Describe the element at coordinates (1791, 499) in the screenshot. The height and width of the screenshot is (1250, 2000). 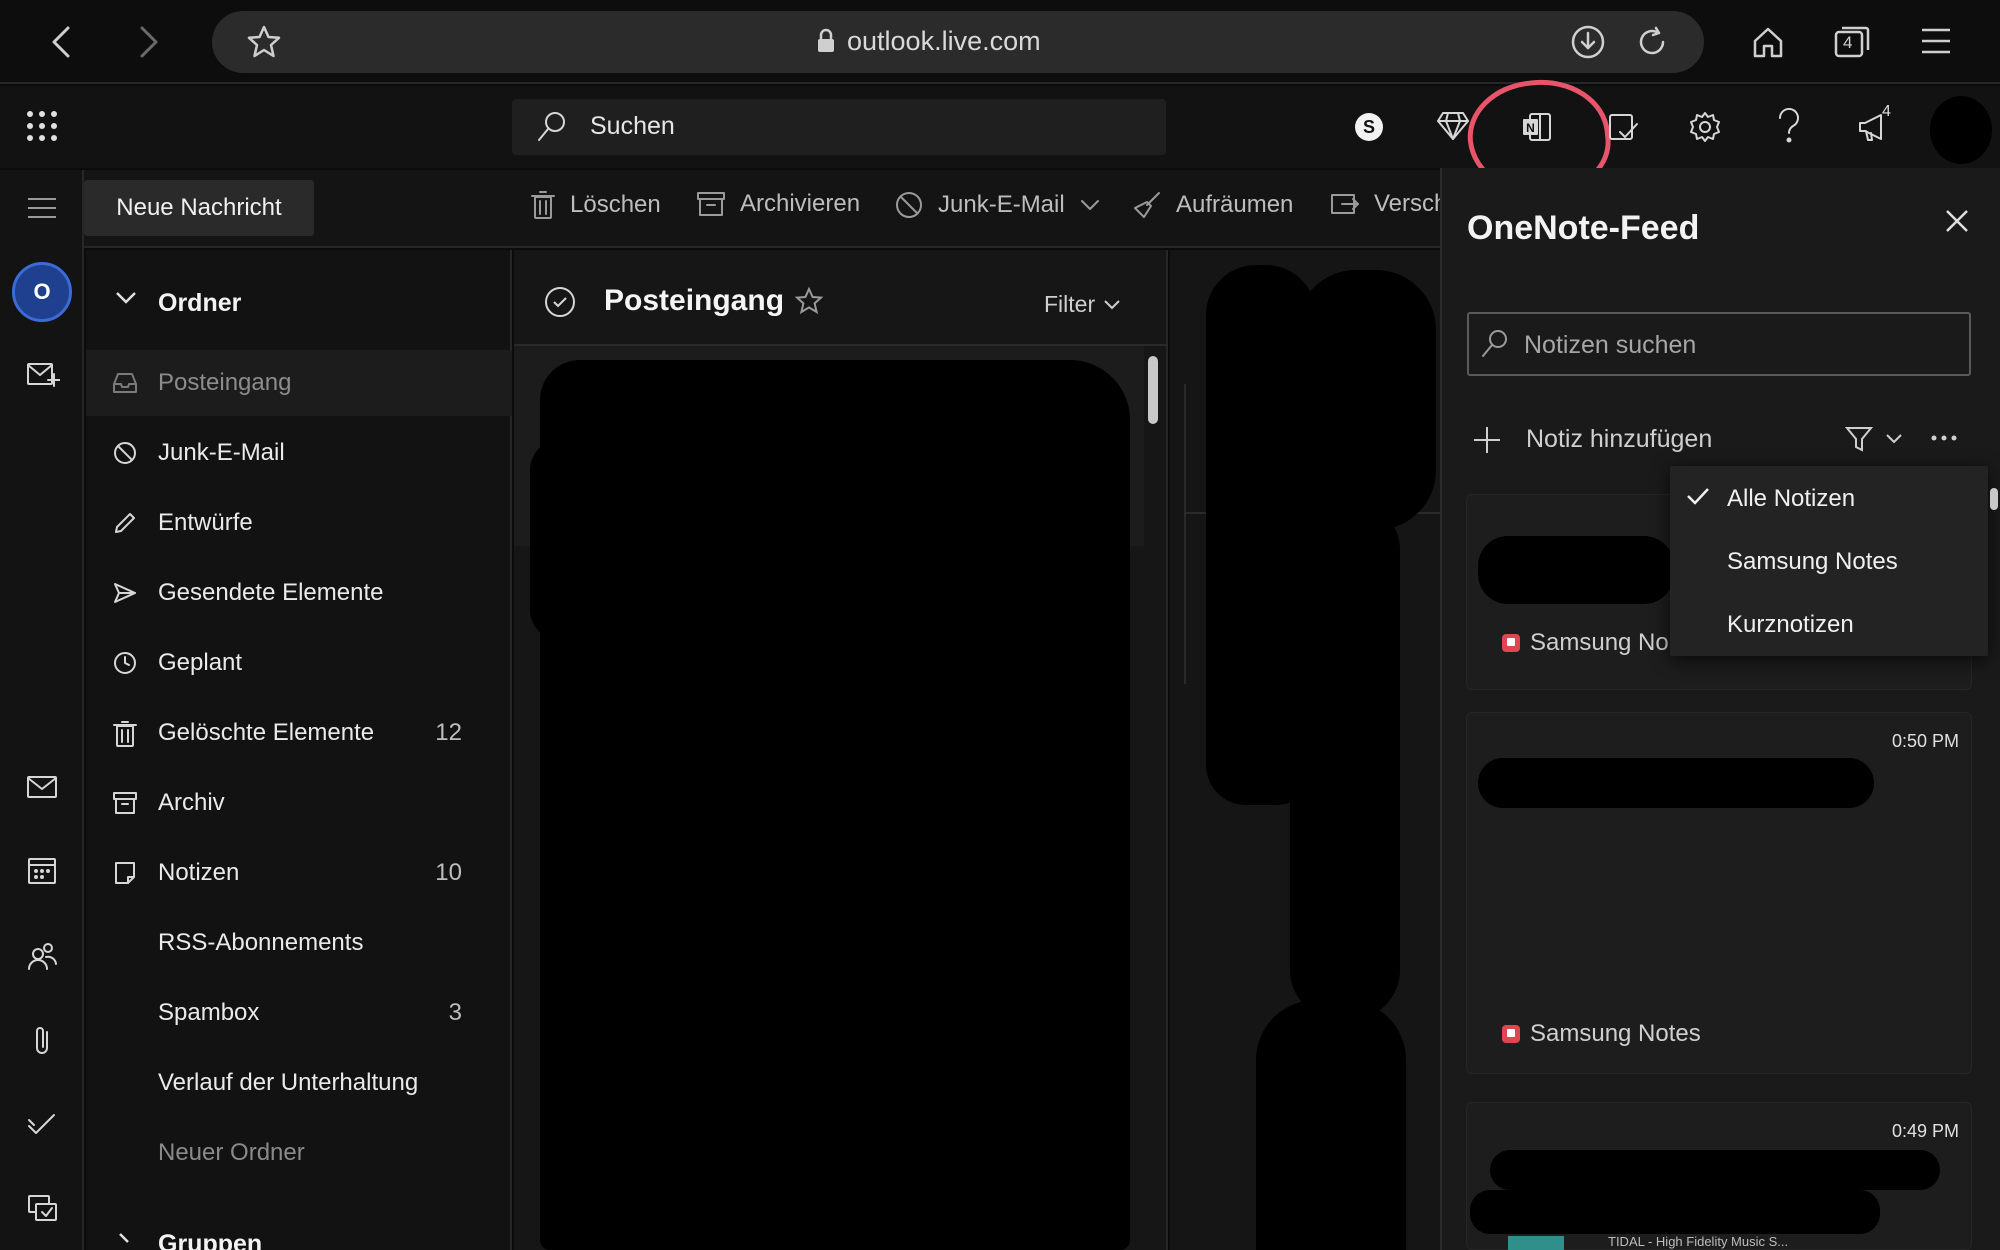
I see `menu-item-all-notes: Alle Notizen` at that location.